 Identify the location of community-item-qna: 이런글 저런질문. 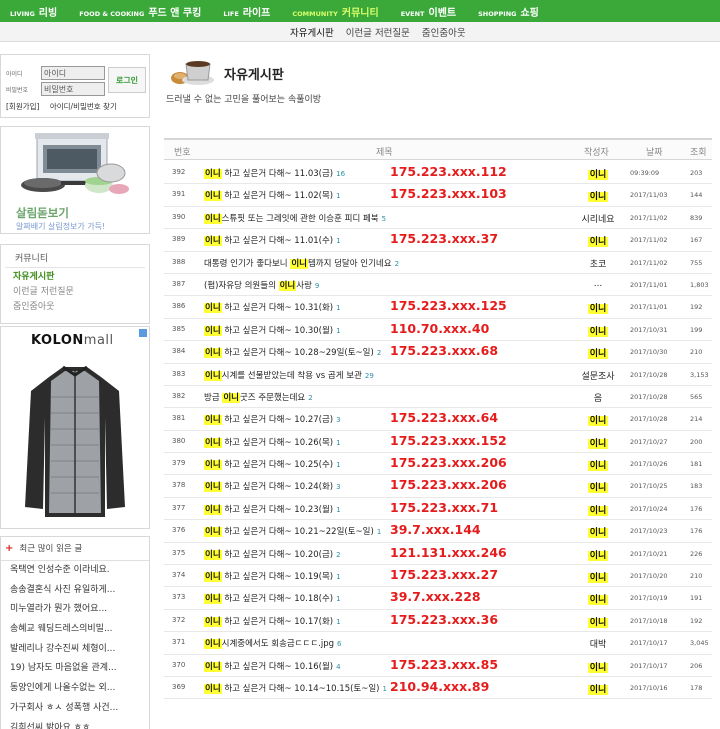
(75, 290).